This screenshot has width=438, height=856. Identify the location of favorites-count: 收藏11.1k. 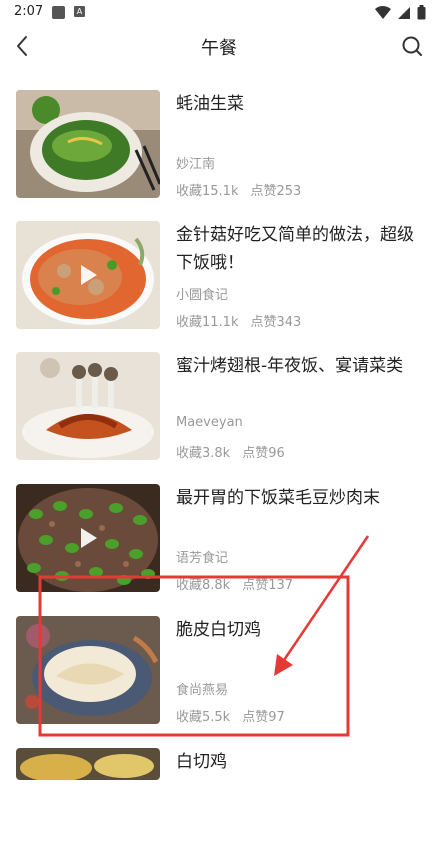
(207, 322).